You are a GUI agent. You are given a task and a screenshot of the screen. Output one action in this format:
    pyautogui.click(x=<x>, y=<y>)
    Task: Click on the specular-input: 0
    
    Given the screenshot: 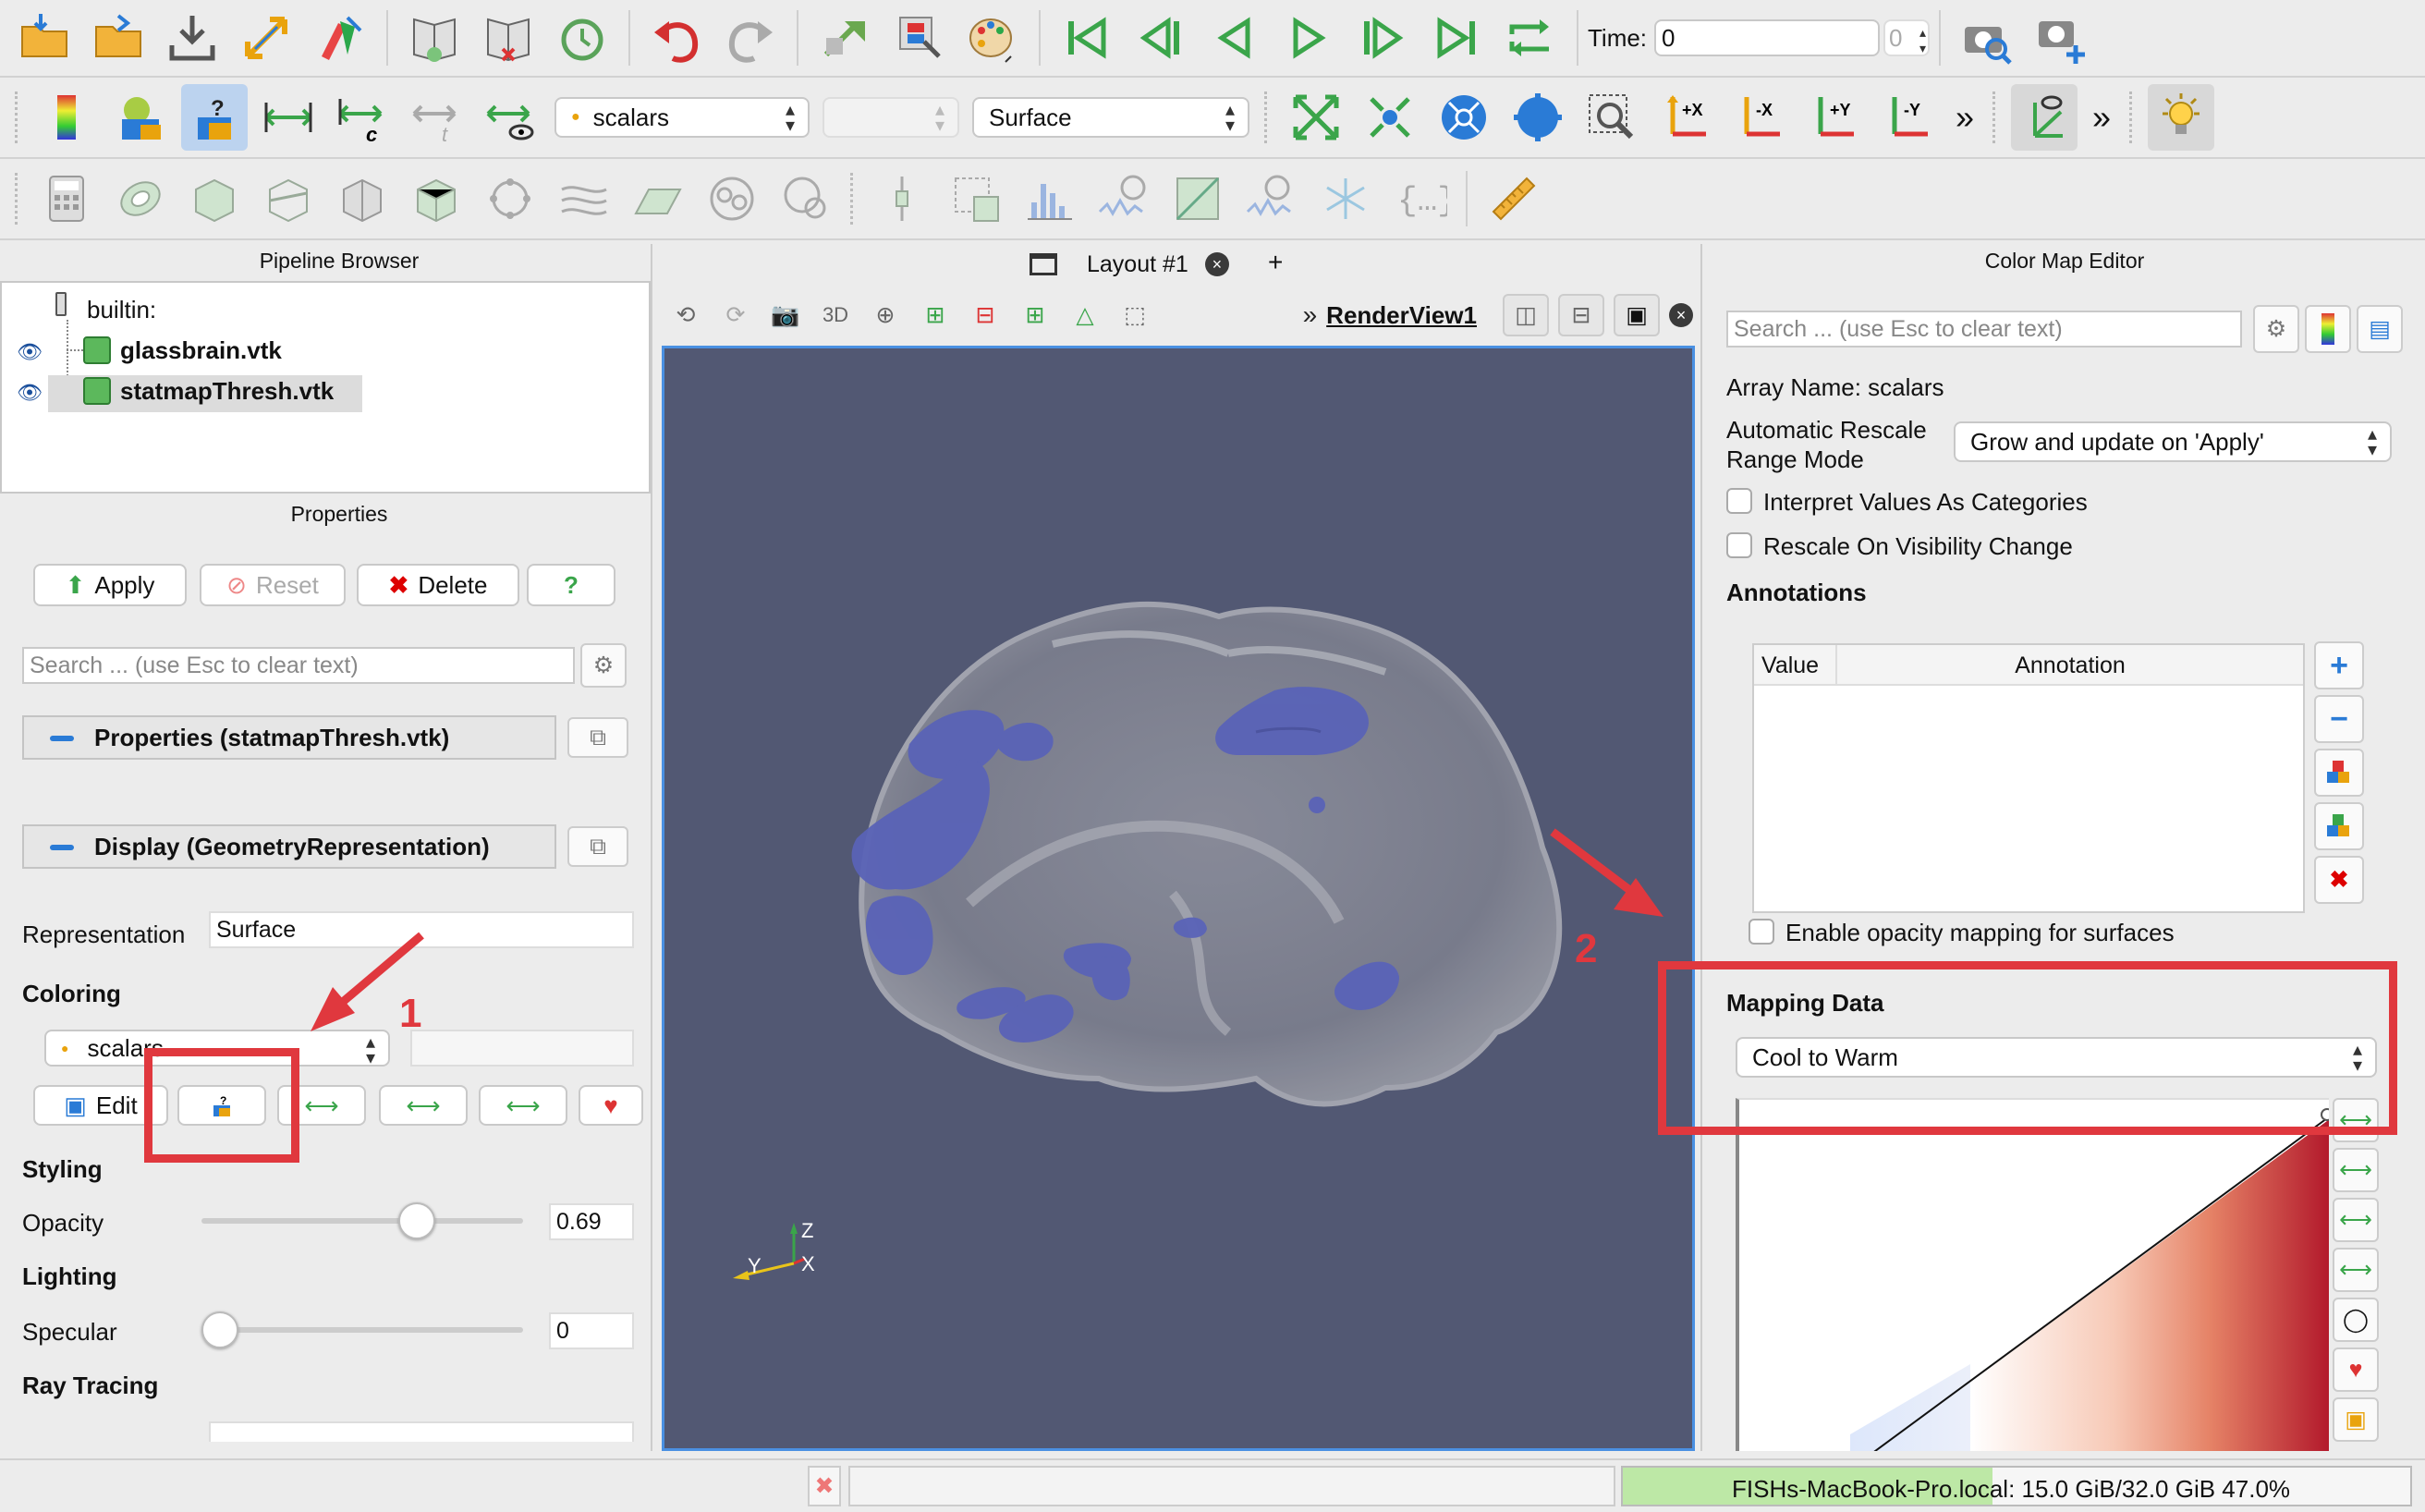 What is the action you would take?
    pyautogui.click(x=591, y=1331)
    